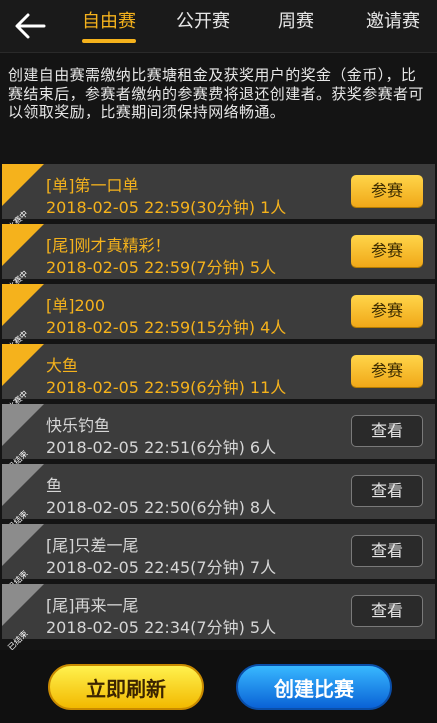 This screenshot has height=723, width=437. What do you see at coordinates (78, 425) in the screenshot?
I see `match-title: 快乐钓鱼` at bounding box center [78, 425].